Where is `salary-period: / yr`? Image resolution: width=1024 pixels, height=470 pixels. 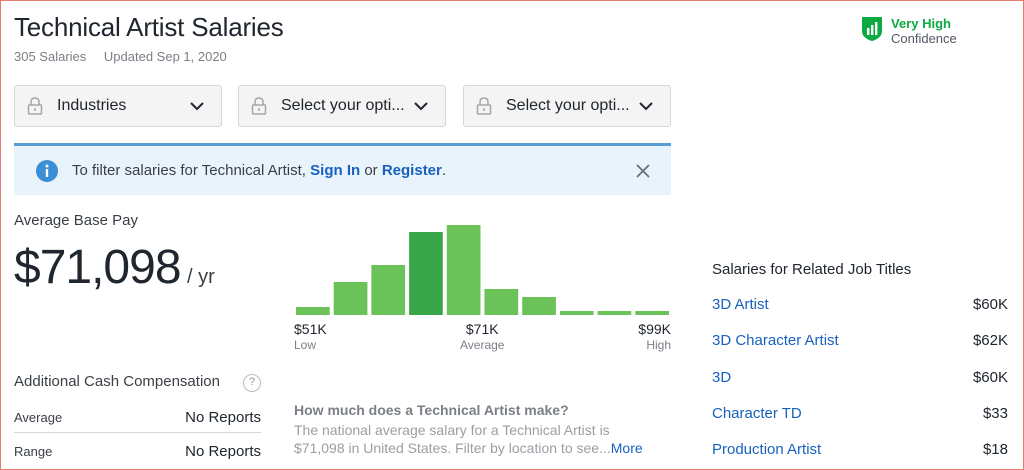 salary-period: / yr is located at coordinates (201, 277).